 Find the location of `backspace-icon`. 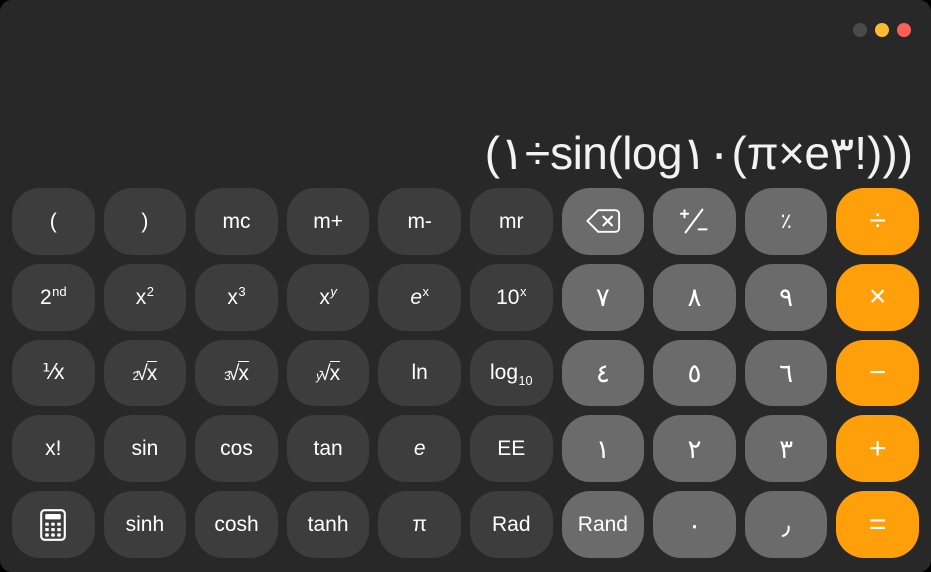

backspace-icon is located at coordinates (603, 221).